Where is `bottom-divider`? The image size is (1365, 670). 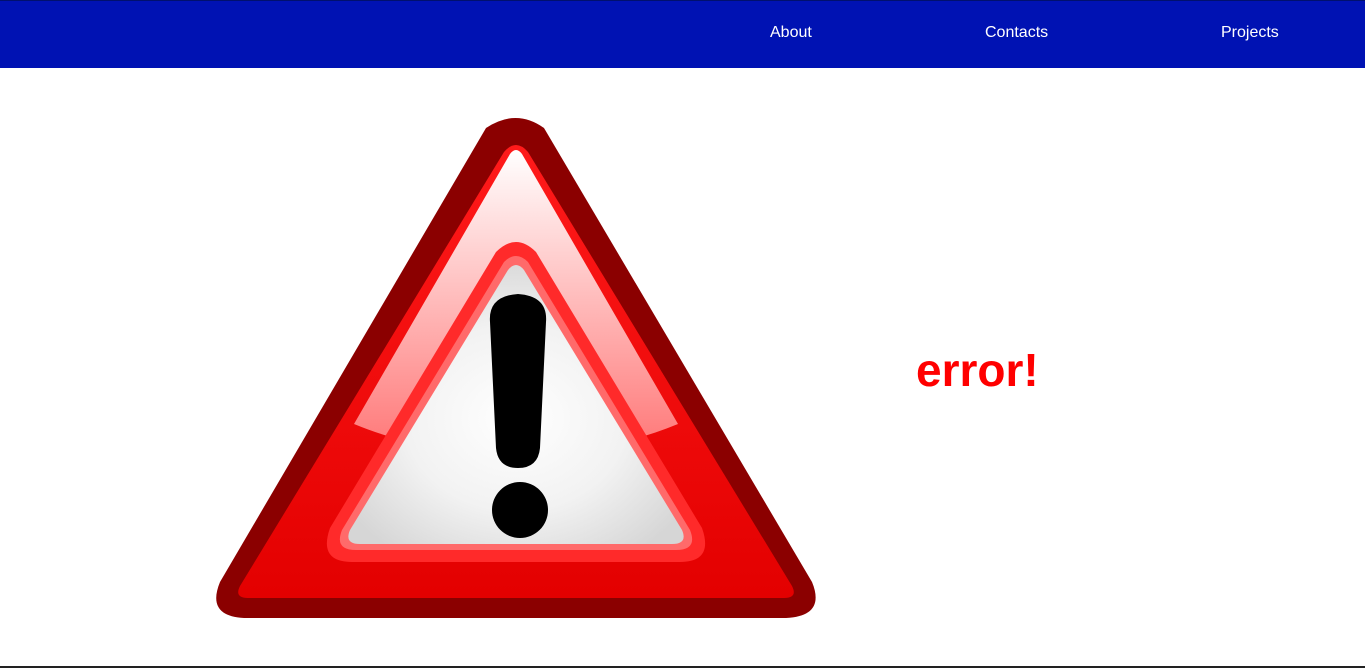 bottom-divider is located at coordinates (682, 667).